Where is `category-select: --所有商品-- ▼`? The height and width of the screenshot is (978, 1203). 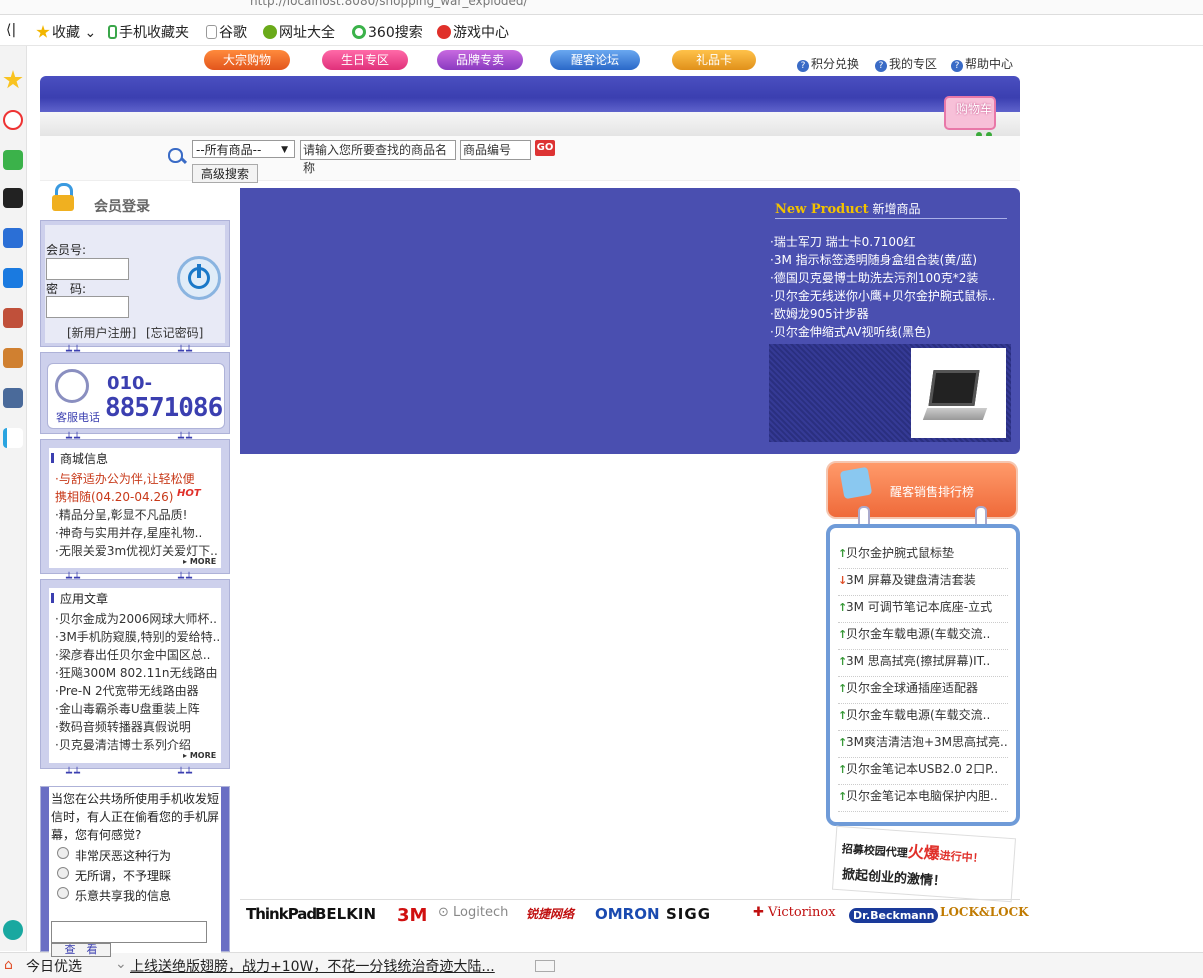
category-select: --所有商品-- ▼ is located at coordinates (243, 149).